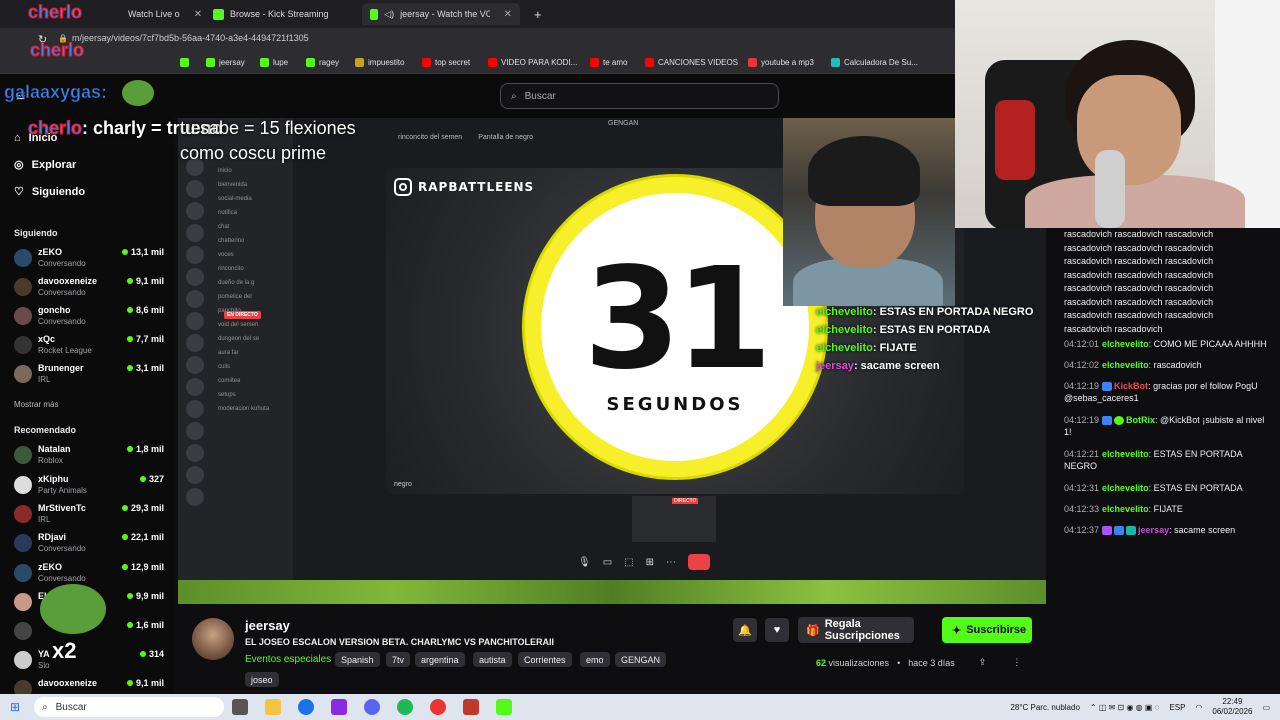 The image size is (1280, 720). What do you see at coordinates (1198, 707) in the screenshot?
I see `wifi-icon: ◠` at bounding box center [1198, 707].